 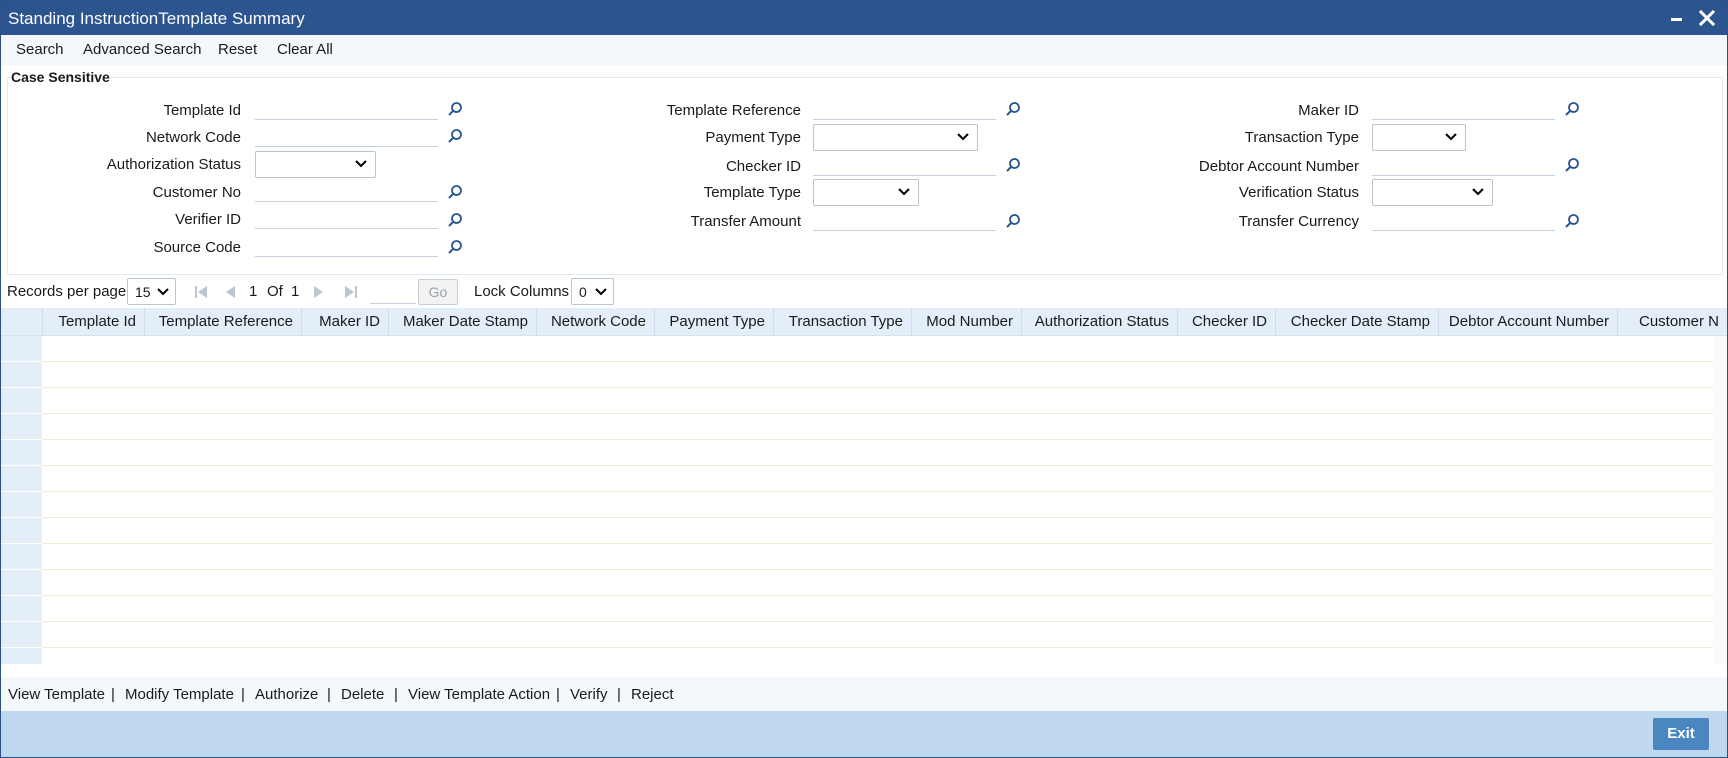 What do you see at coordinates (40, 49) in the screenshot?
I see `search-button: Search` at bounding box center [40, 49].